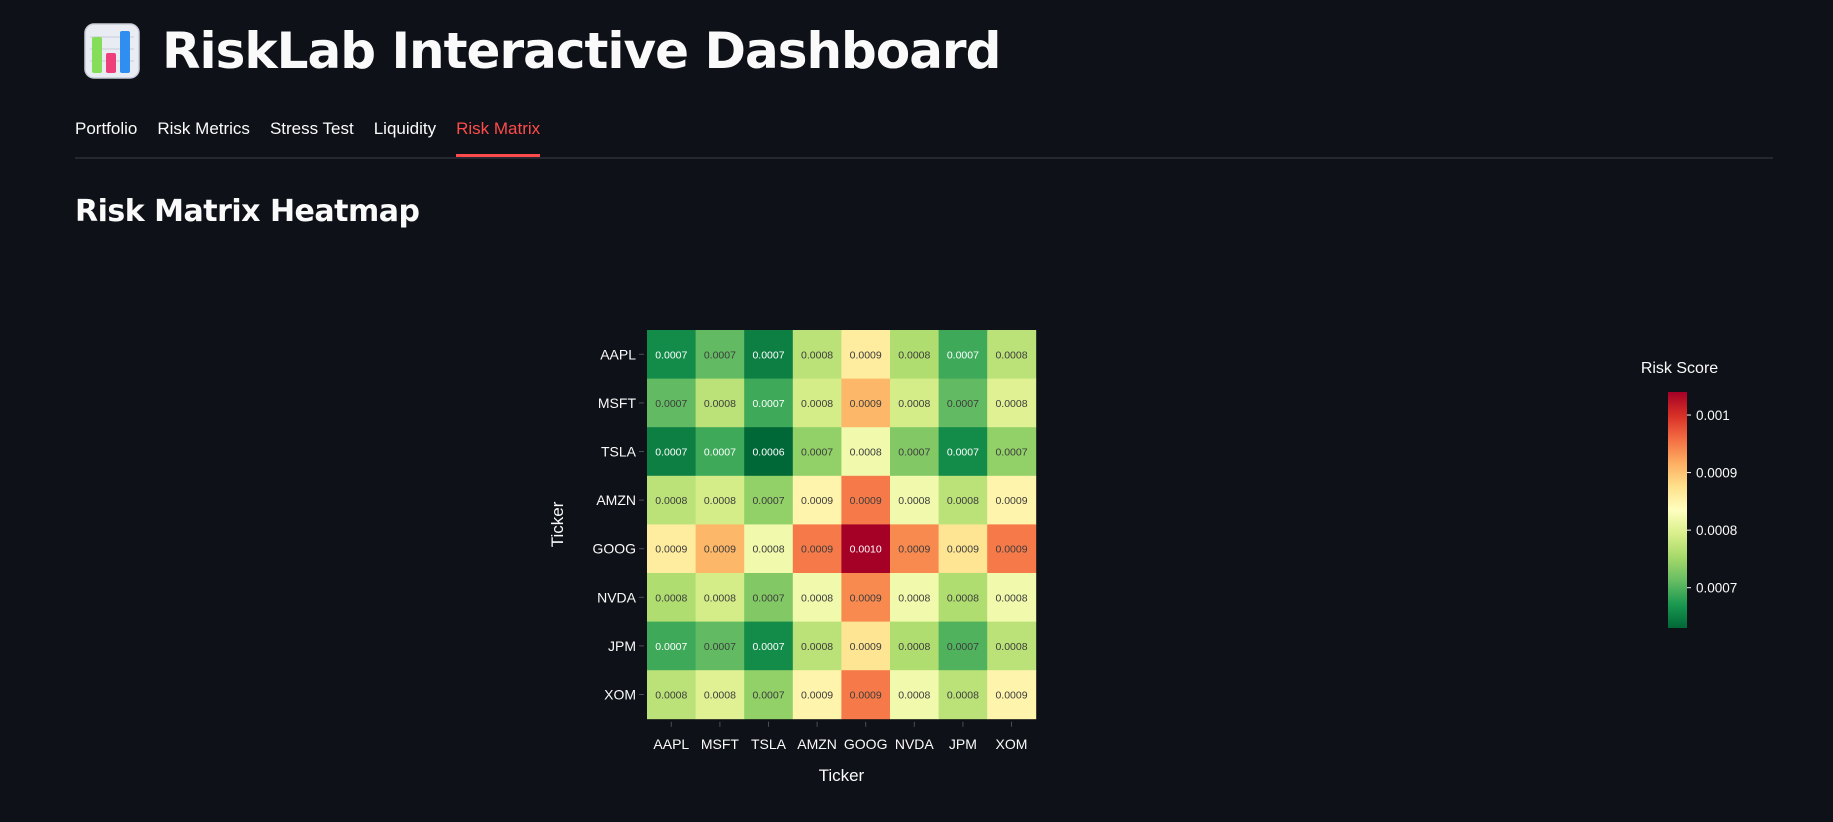  I want to click on colorbar-tick-label: 0.0009, so click(1716, 473).